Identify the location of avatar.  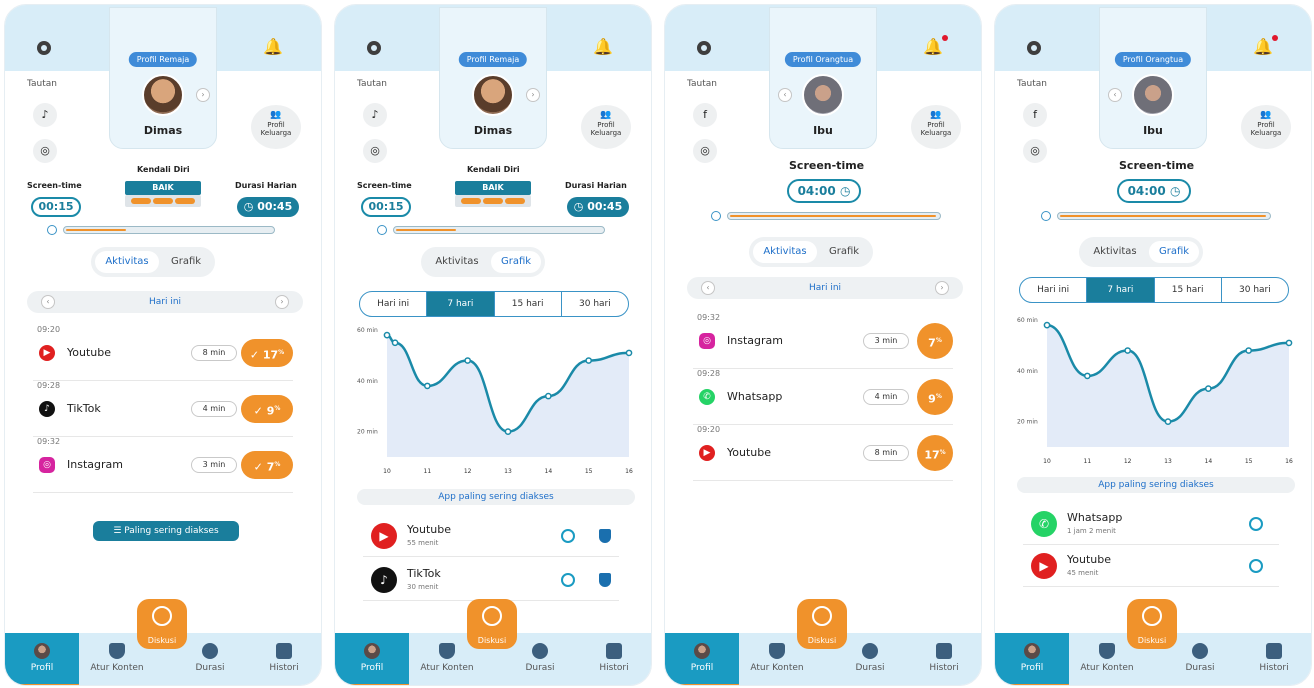
(823, 95).